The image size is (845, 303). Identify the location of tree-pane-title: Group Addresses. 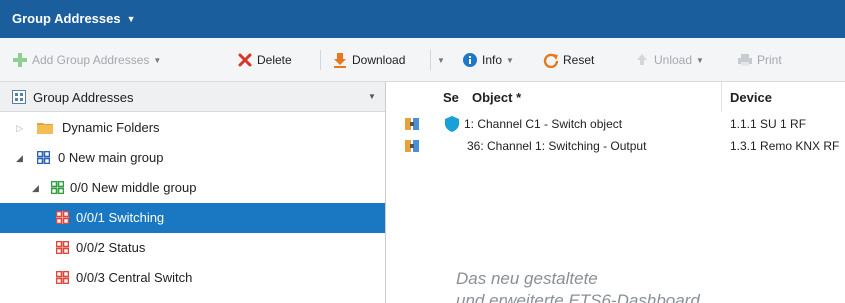
(83, 97).